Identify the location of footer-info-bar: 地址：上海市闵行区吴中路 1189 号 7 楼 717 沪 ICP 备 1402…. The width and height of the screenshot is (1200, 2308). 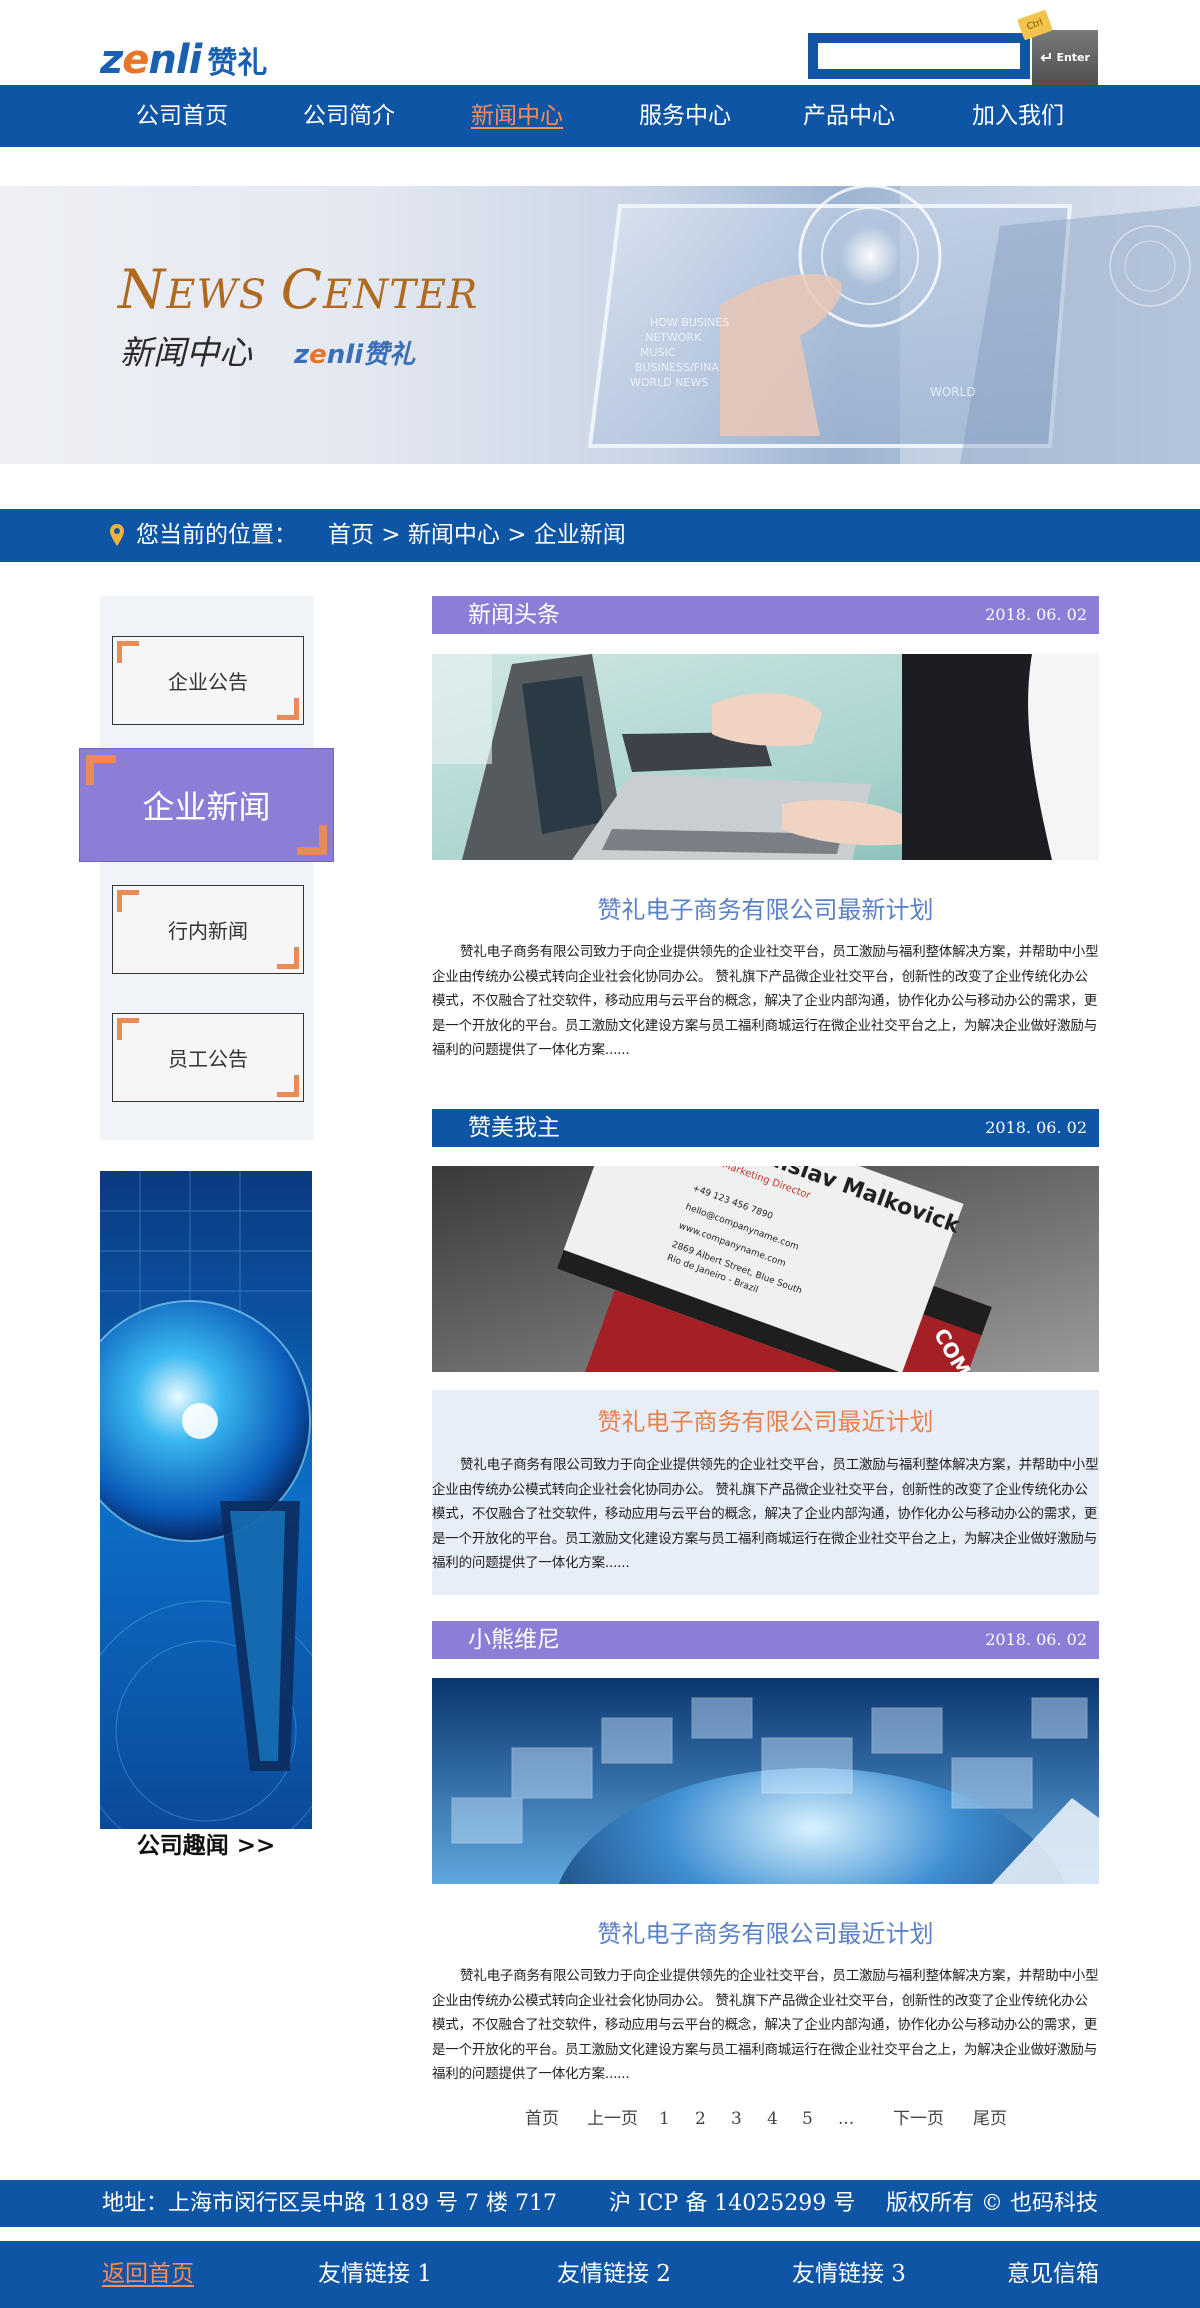
(600, 2203).